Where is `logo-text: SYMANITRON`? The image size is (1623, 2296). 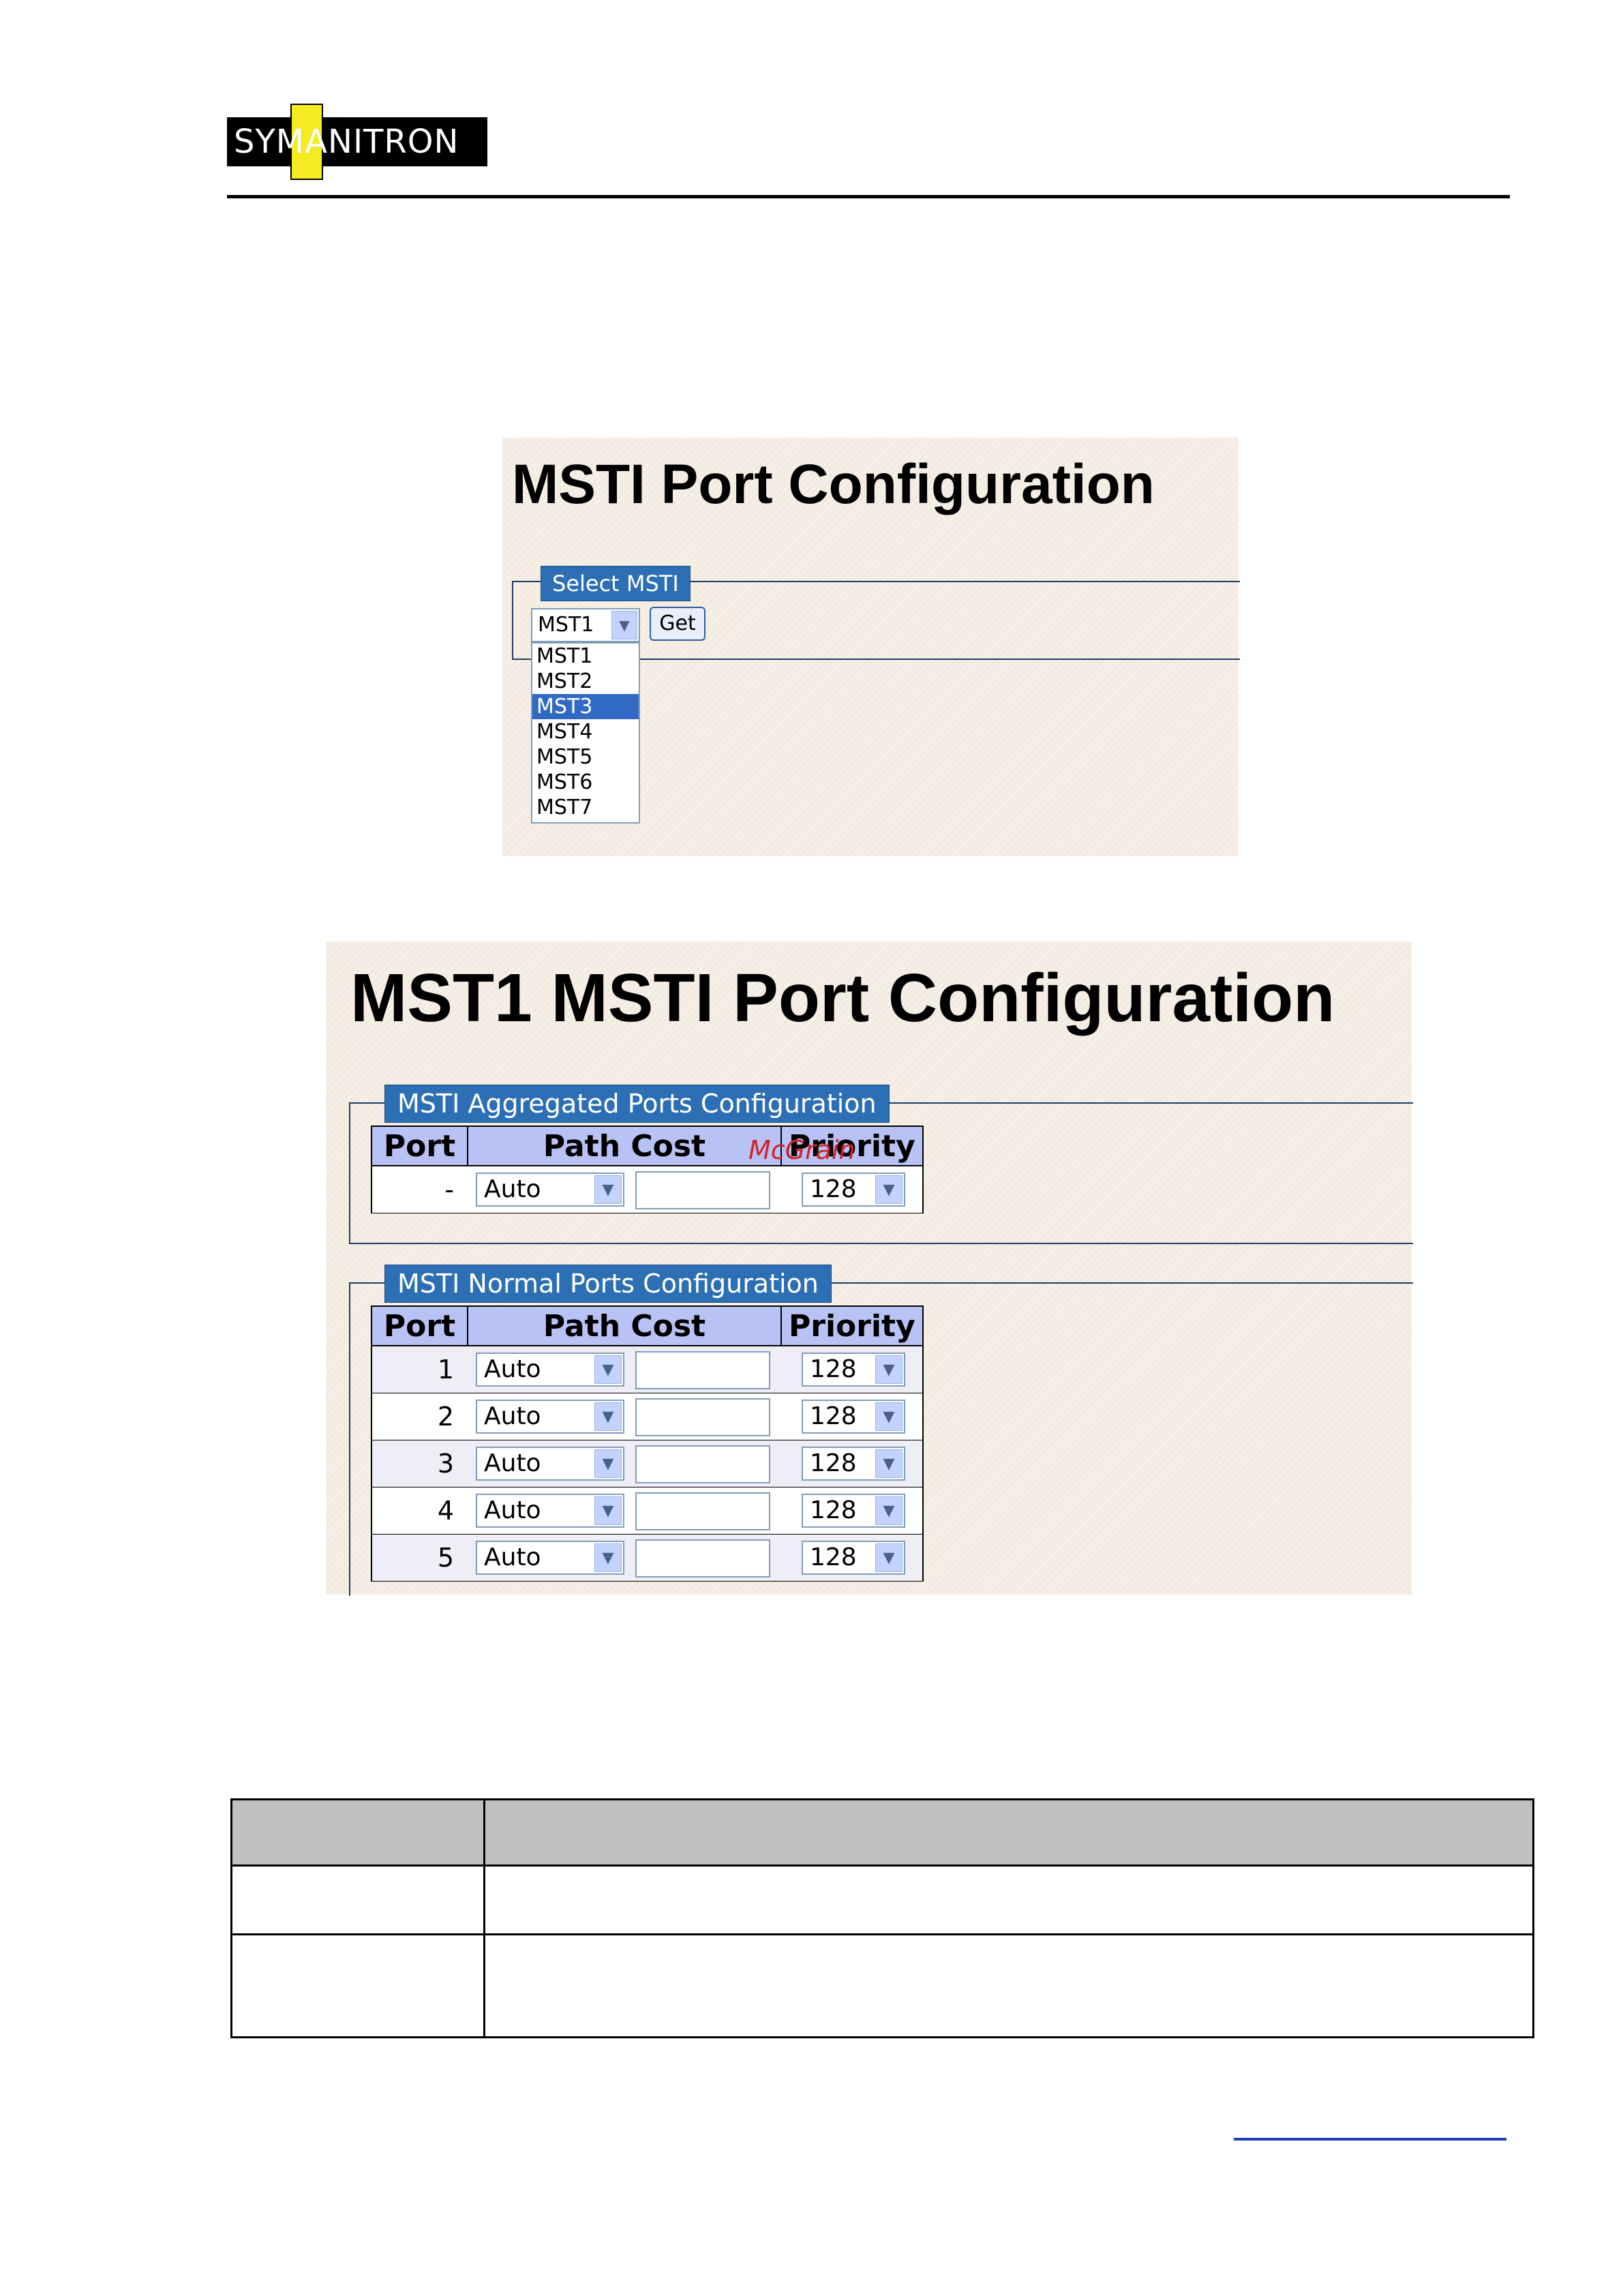 logo-text: SYMANITRON is located at coordinates (347, 142).